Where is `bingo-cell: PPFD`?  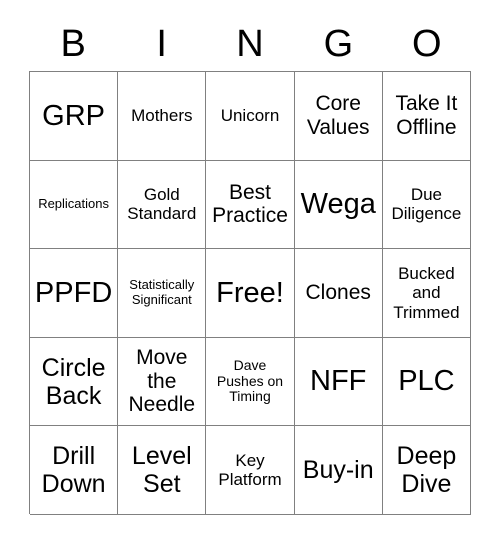 bingo-cell: PPFD is located at coordinates (74, 293).